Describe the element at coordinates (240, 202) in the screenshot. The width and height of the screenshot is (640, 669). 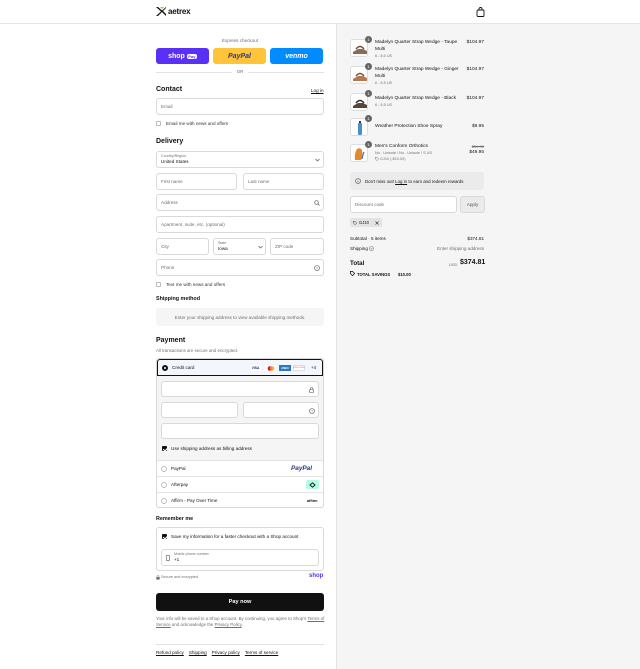
I see `address-field: Address` at that location.